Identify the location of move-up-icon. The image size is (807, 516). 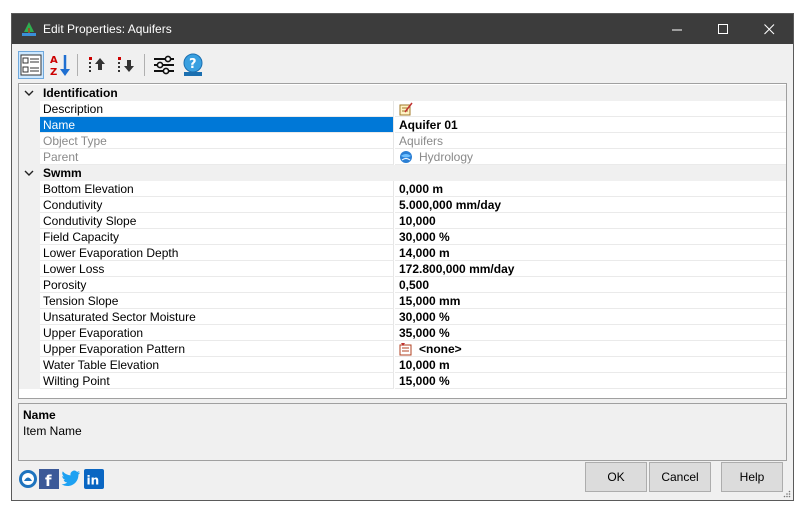
(97, 64).